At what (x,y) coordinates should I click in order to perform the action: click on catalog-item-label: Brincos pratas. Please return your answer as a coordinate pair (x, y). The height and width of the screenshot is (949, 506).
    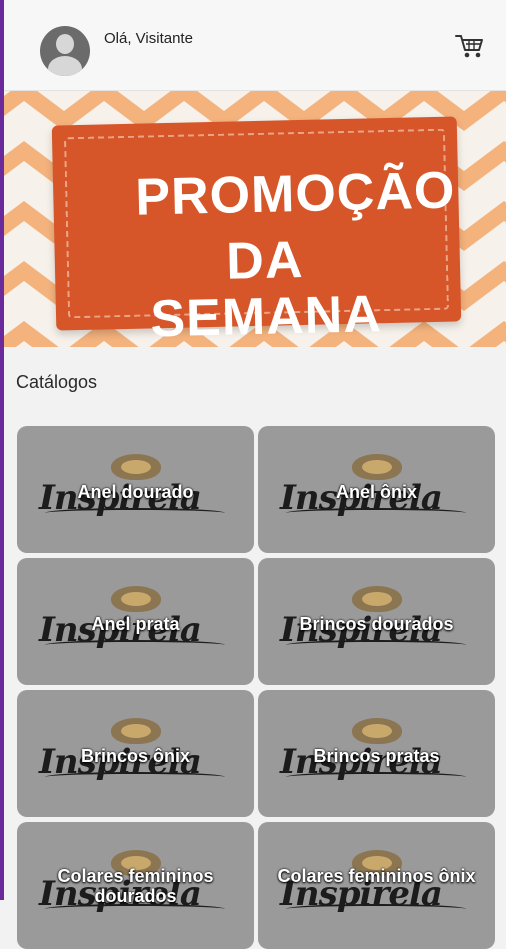
    Looking at the image, I should click on (376, 756).